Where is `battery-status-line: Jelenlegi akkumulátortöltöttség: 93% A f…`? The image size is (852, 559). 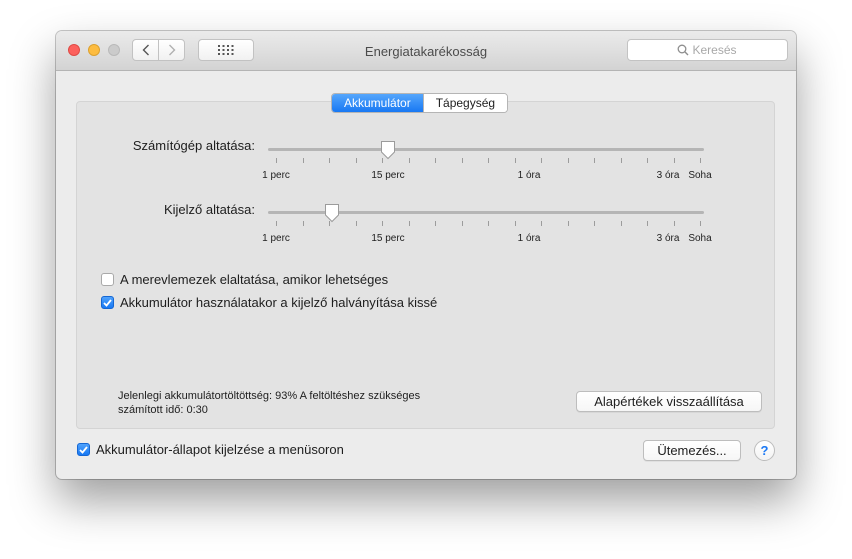
battery-status-line: Jelenlegi akkumulátortöltöttség: 93% A f… is located at coordinates (269, 396).